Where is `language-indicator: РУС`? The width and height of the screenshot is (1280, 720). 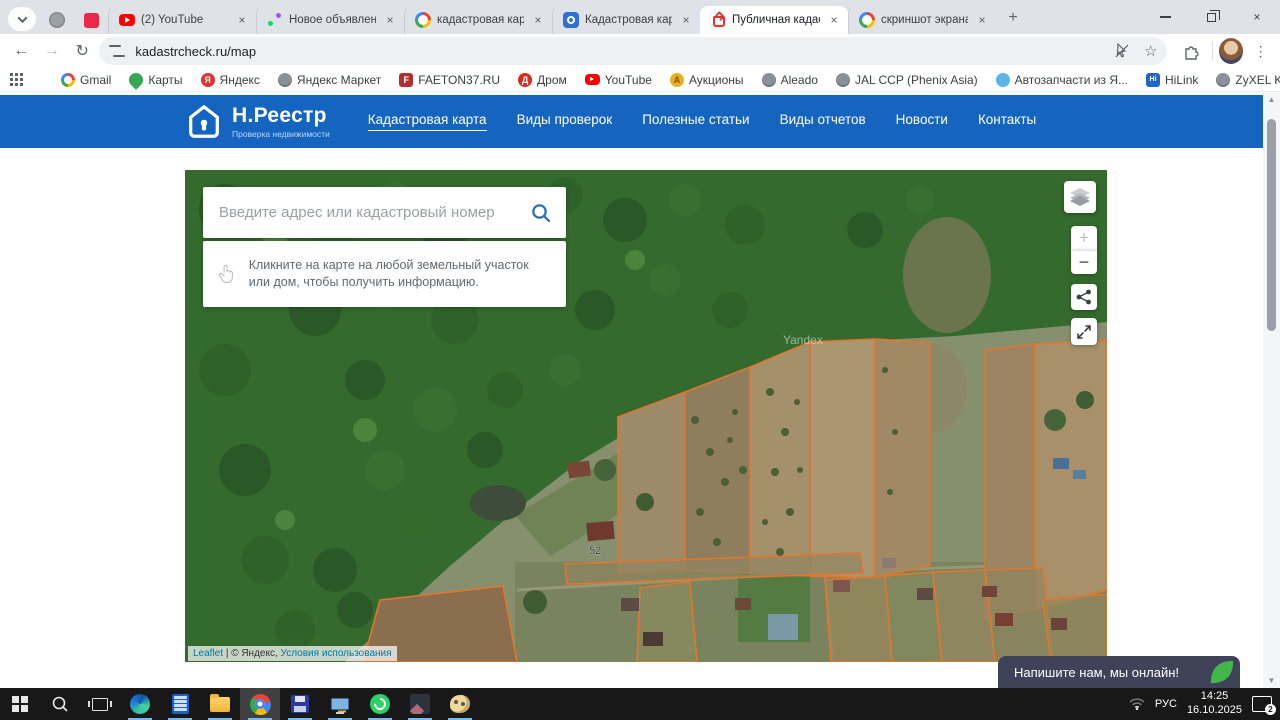
language-indicator: РУС is located at coordinates (1166, 704).